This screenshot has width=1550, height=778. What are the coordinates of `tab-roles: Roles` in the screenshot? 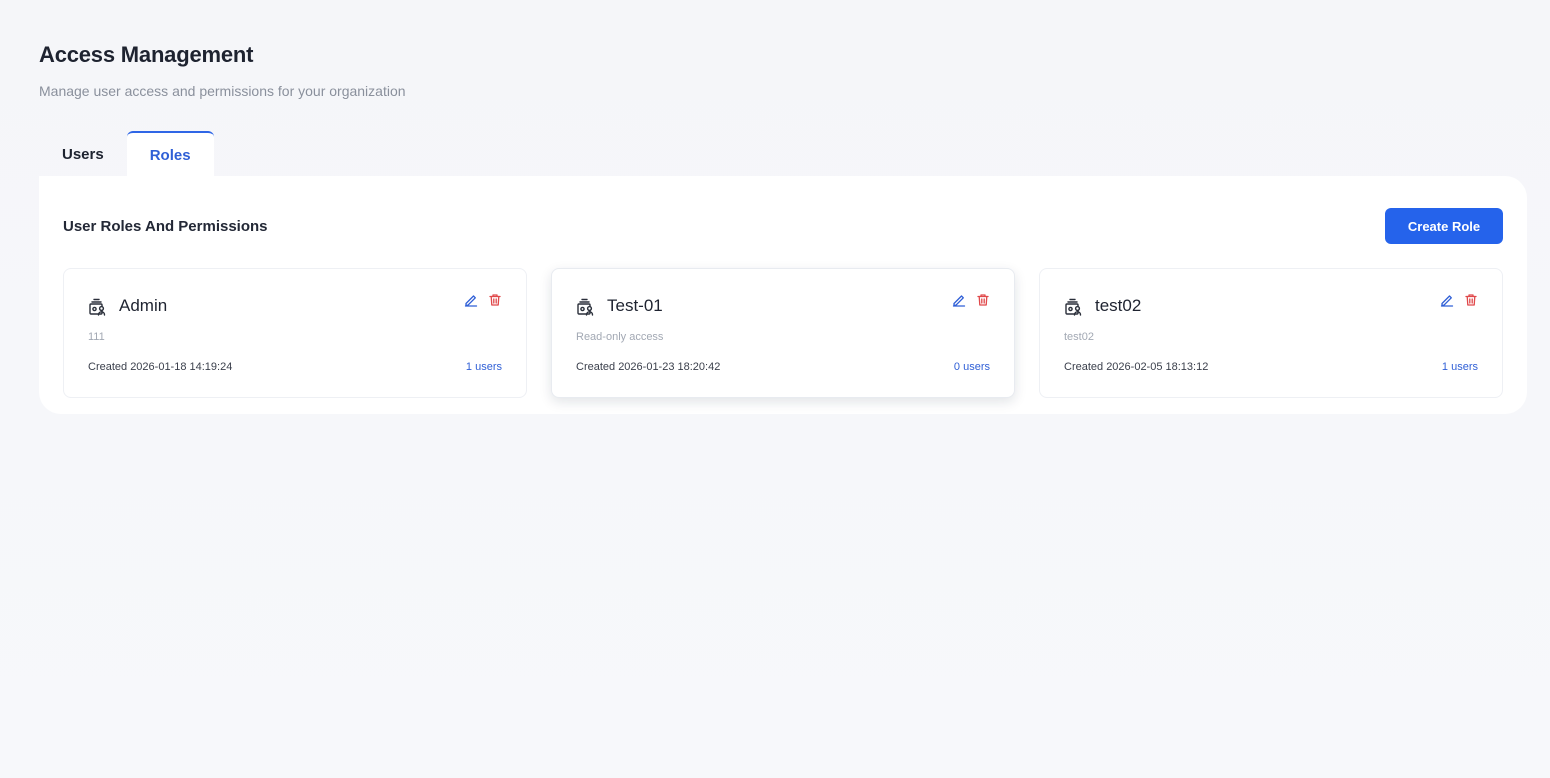 It's located at (170, 154).